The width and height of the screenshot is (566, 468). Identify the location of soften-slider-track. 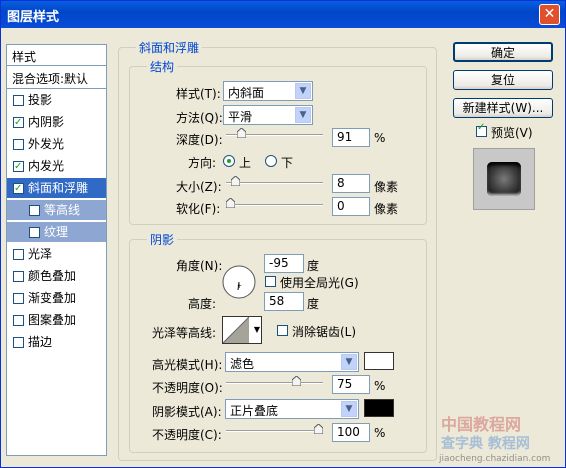
(274, 205).